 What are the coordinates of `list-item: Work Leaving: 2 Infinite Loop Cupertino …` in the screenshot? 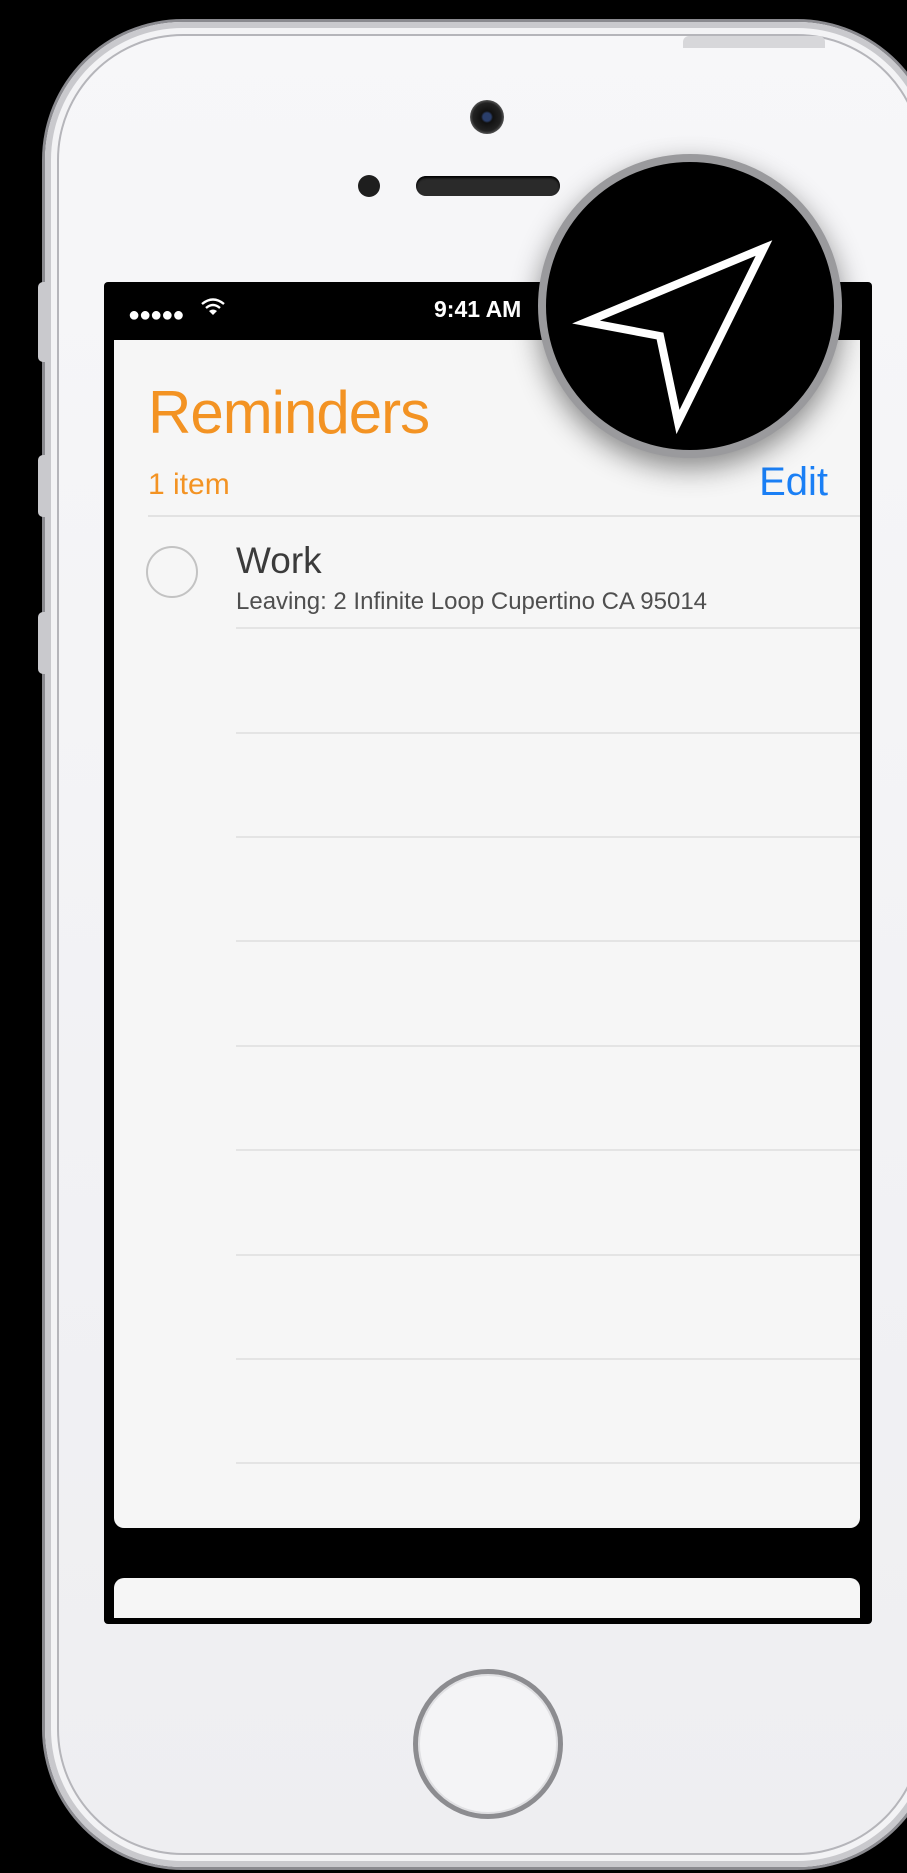 It's located at (487, 573).